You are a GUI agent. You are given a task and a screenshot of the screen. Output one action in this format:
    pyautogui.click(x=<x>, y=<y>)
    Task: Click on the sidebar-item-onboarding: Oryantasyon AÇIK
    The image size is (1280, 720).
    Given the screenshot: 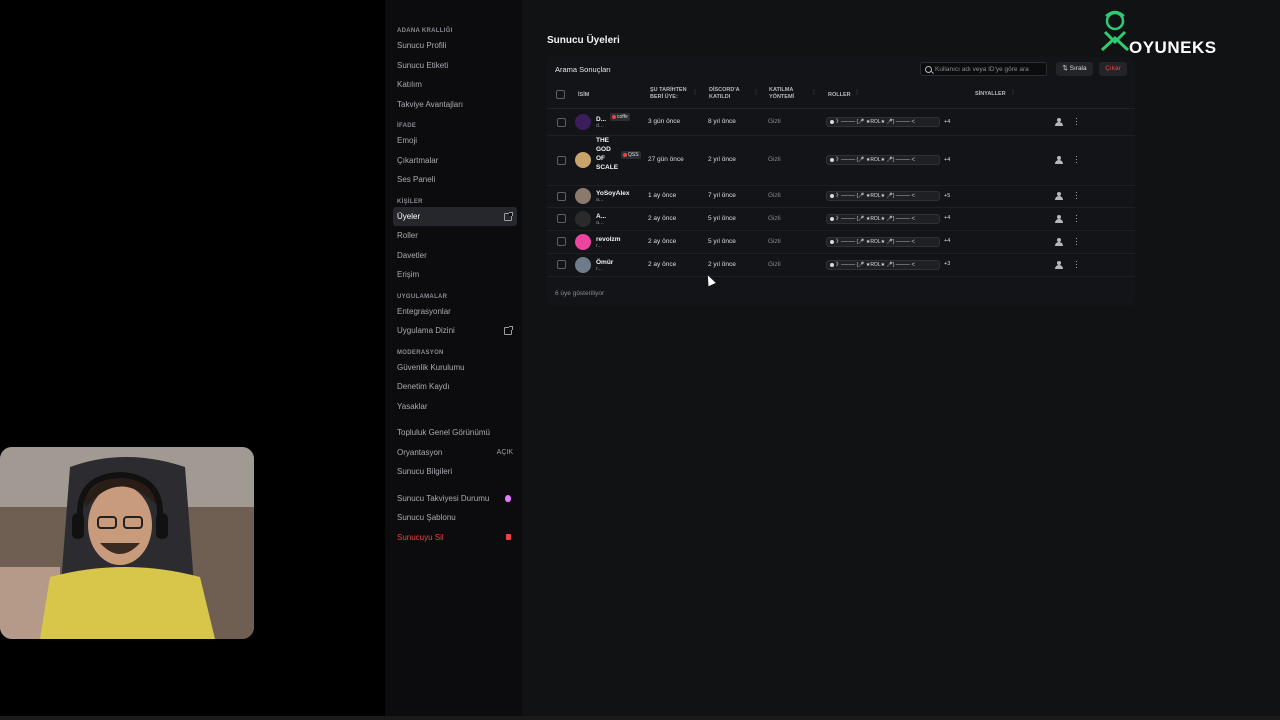 What is the action you would take?
    pyautogui.click(x=455, y=453)
    